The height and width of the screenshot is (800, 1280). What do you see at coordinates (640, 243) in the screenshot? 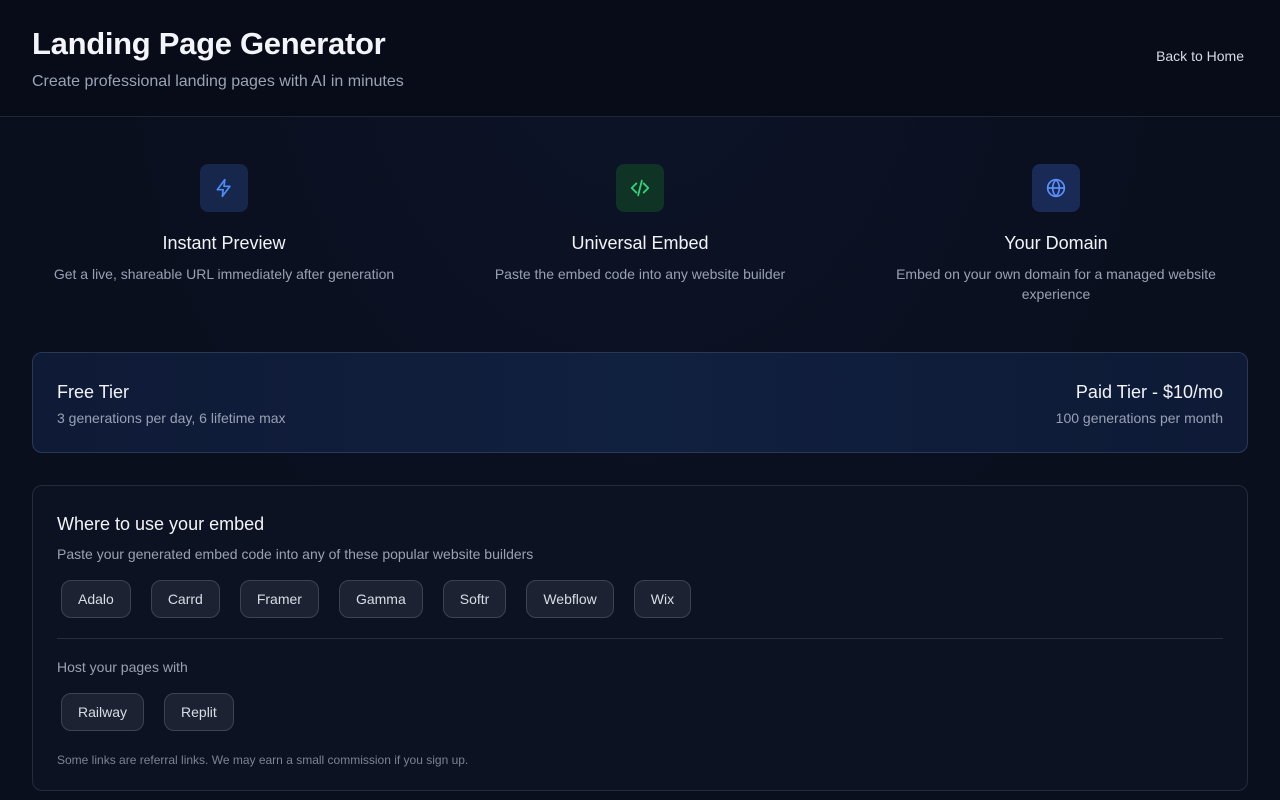
I see `feature-title: Universal Embed` at bounding box center [640, 243].